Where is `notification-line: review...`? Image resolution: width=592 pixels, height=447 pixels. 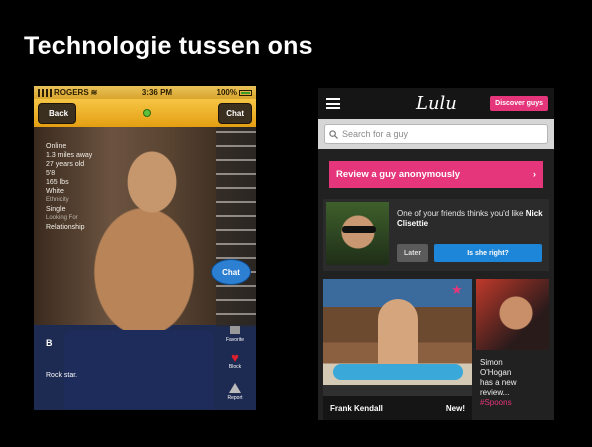 notification-line: review... is located at coordinates (495, 392).